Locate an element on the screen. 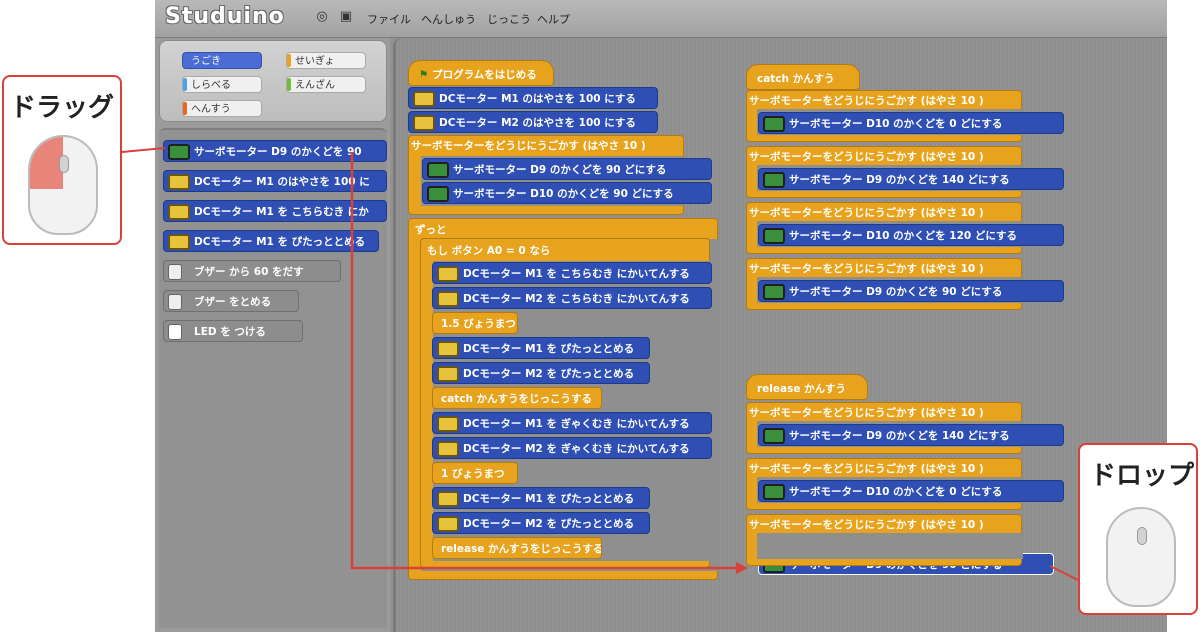  mouse-left-click-icon is located at coordinates (63, 185).